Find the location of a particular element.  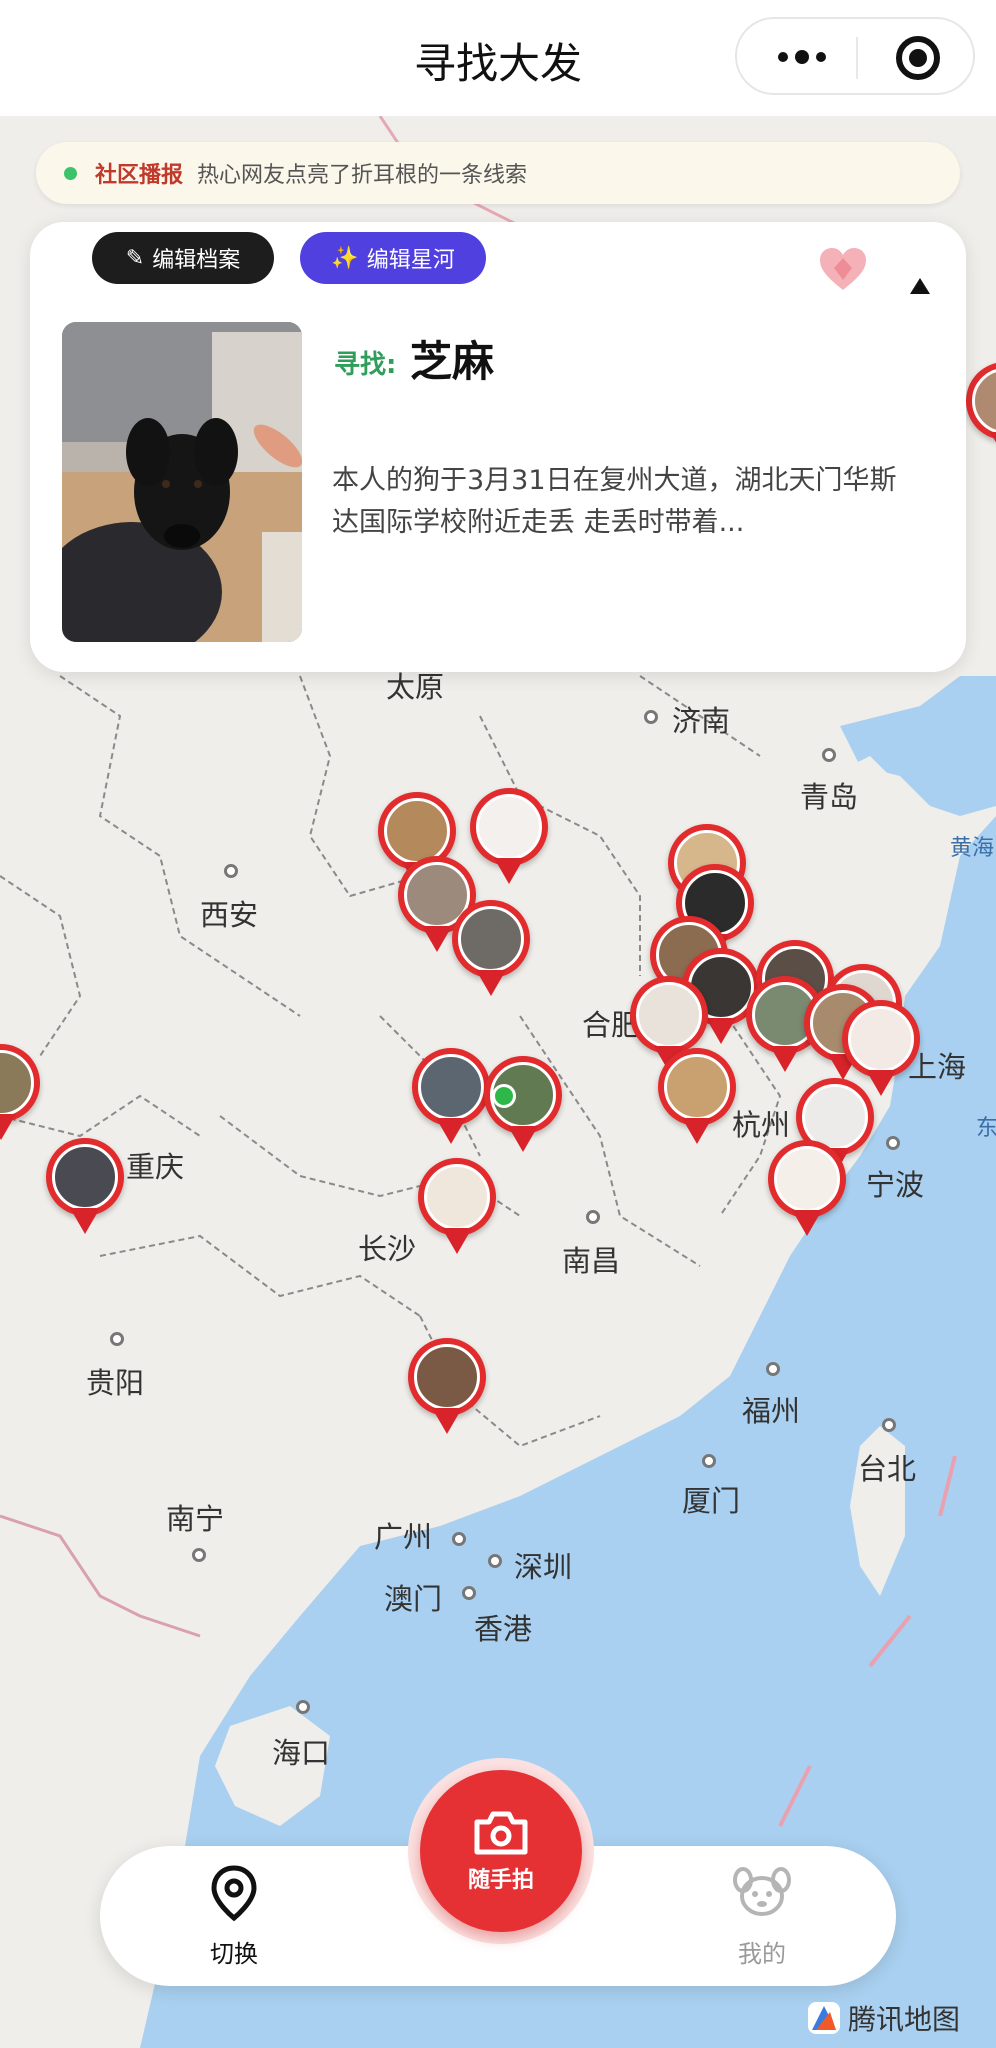

city-ningbo: 宁波 is located at coordinates (895, 1185).